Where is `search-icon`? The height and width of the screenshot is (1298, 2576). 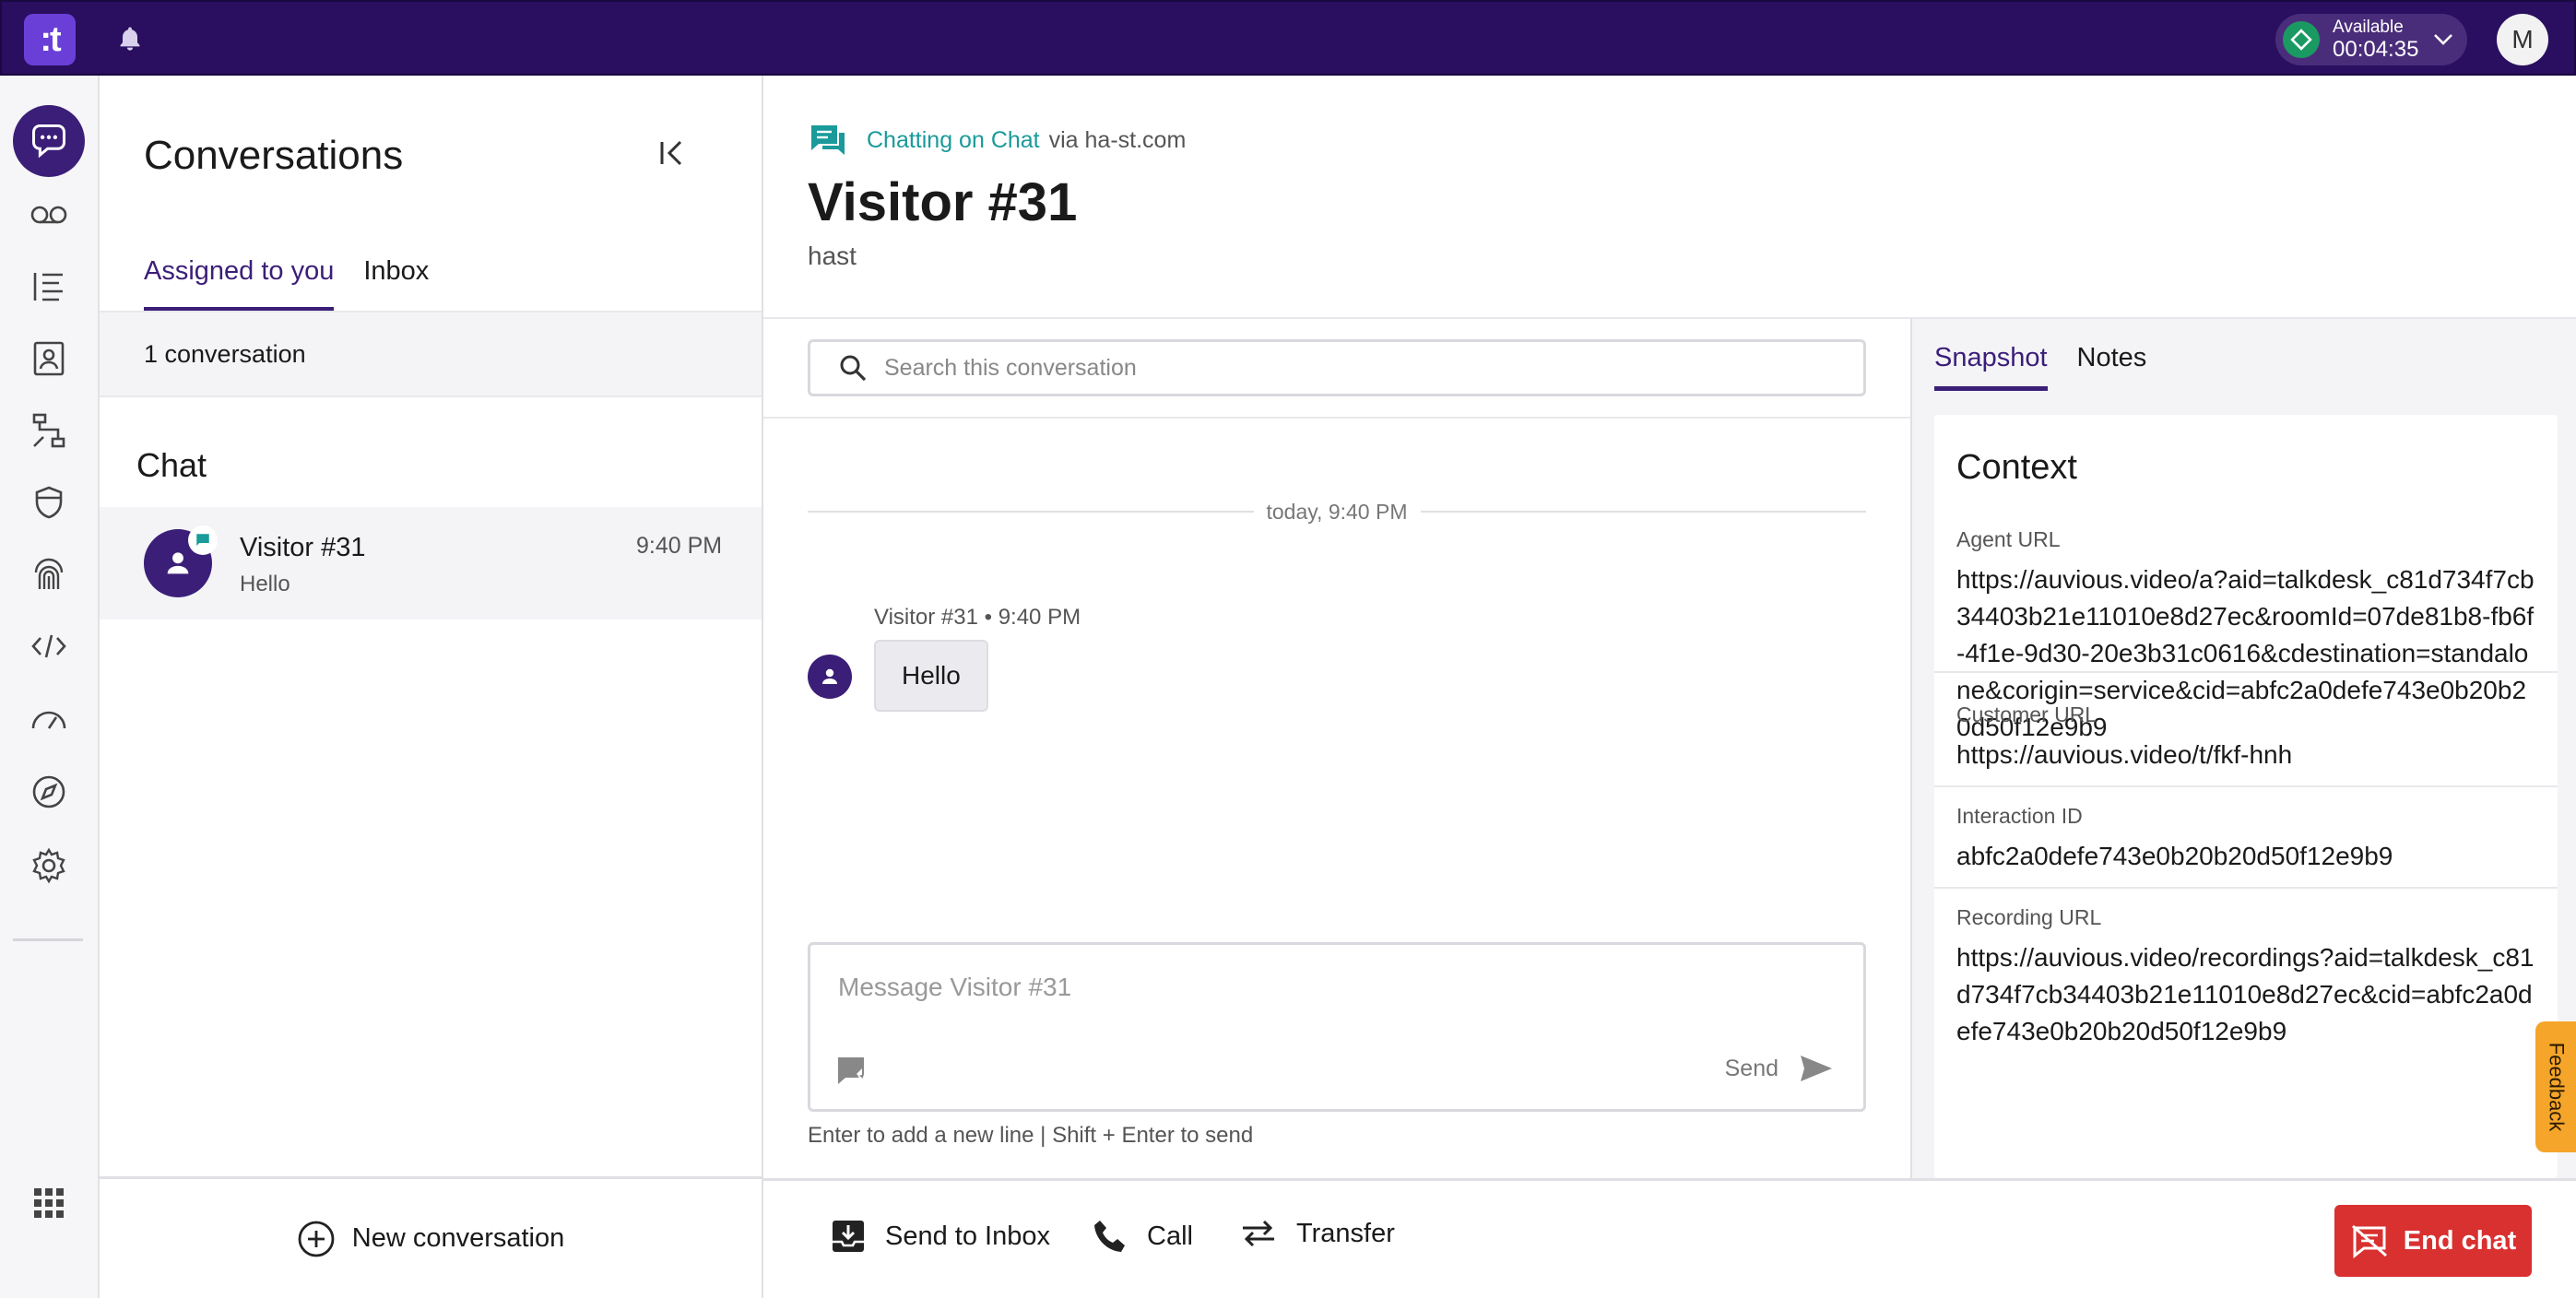
search-icon is located at coordinates (853, 368).